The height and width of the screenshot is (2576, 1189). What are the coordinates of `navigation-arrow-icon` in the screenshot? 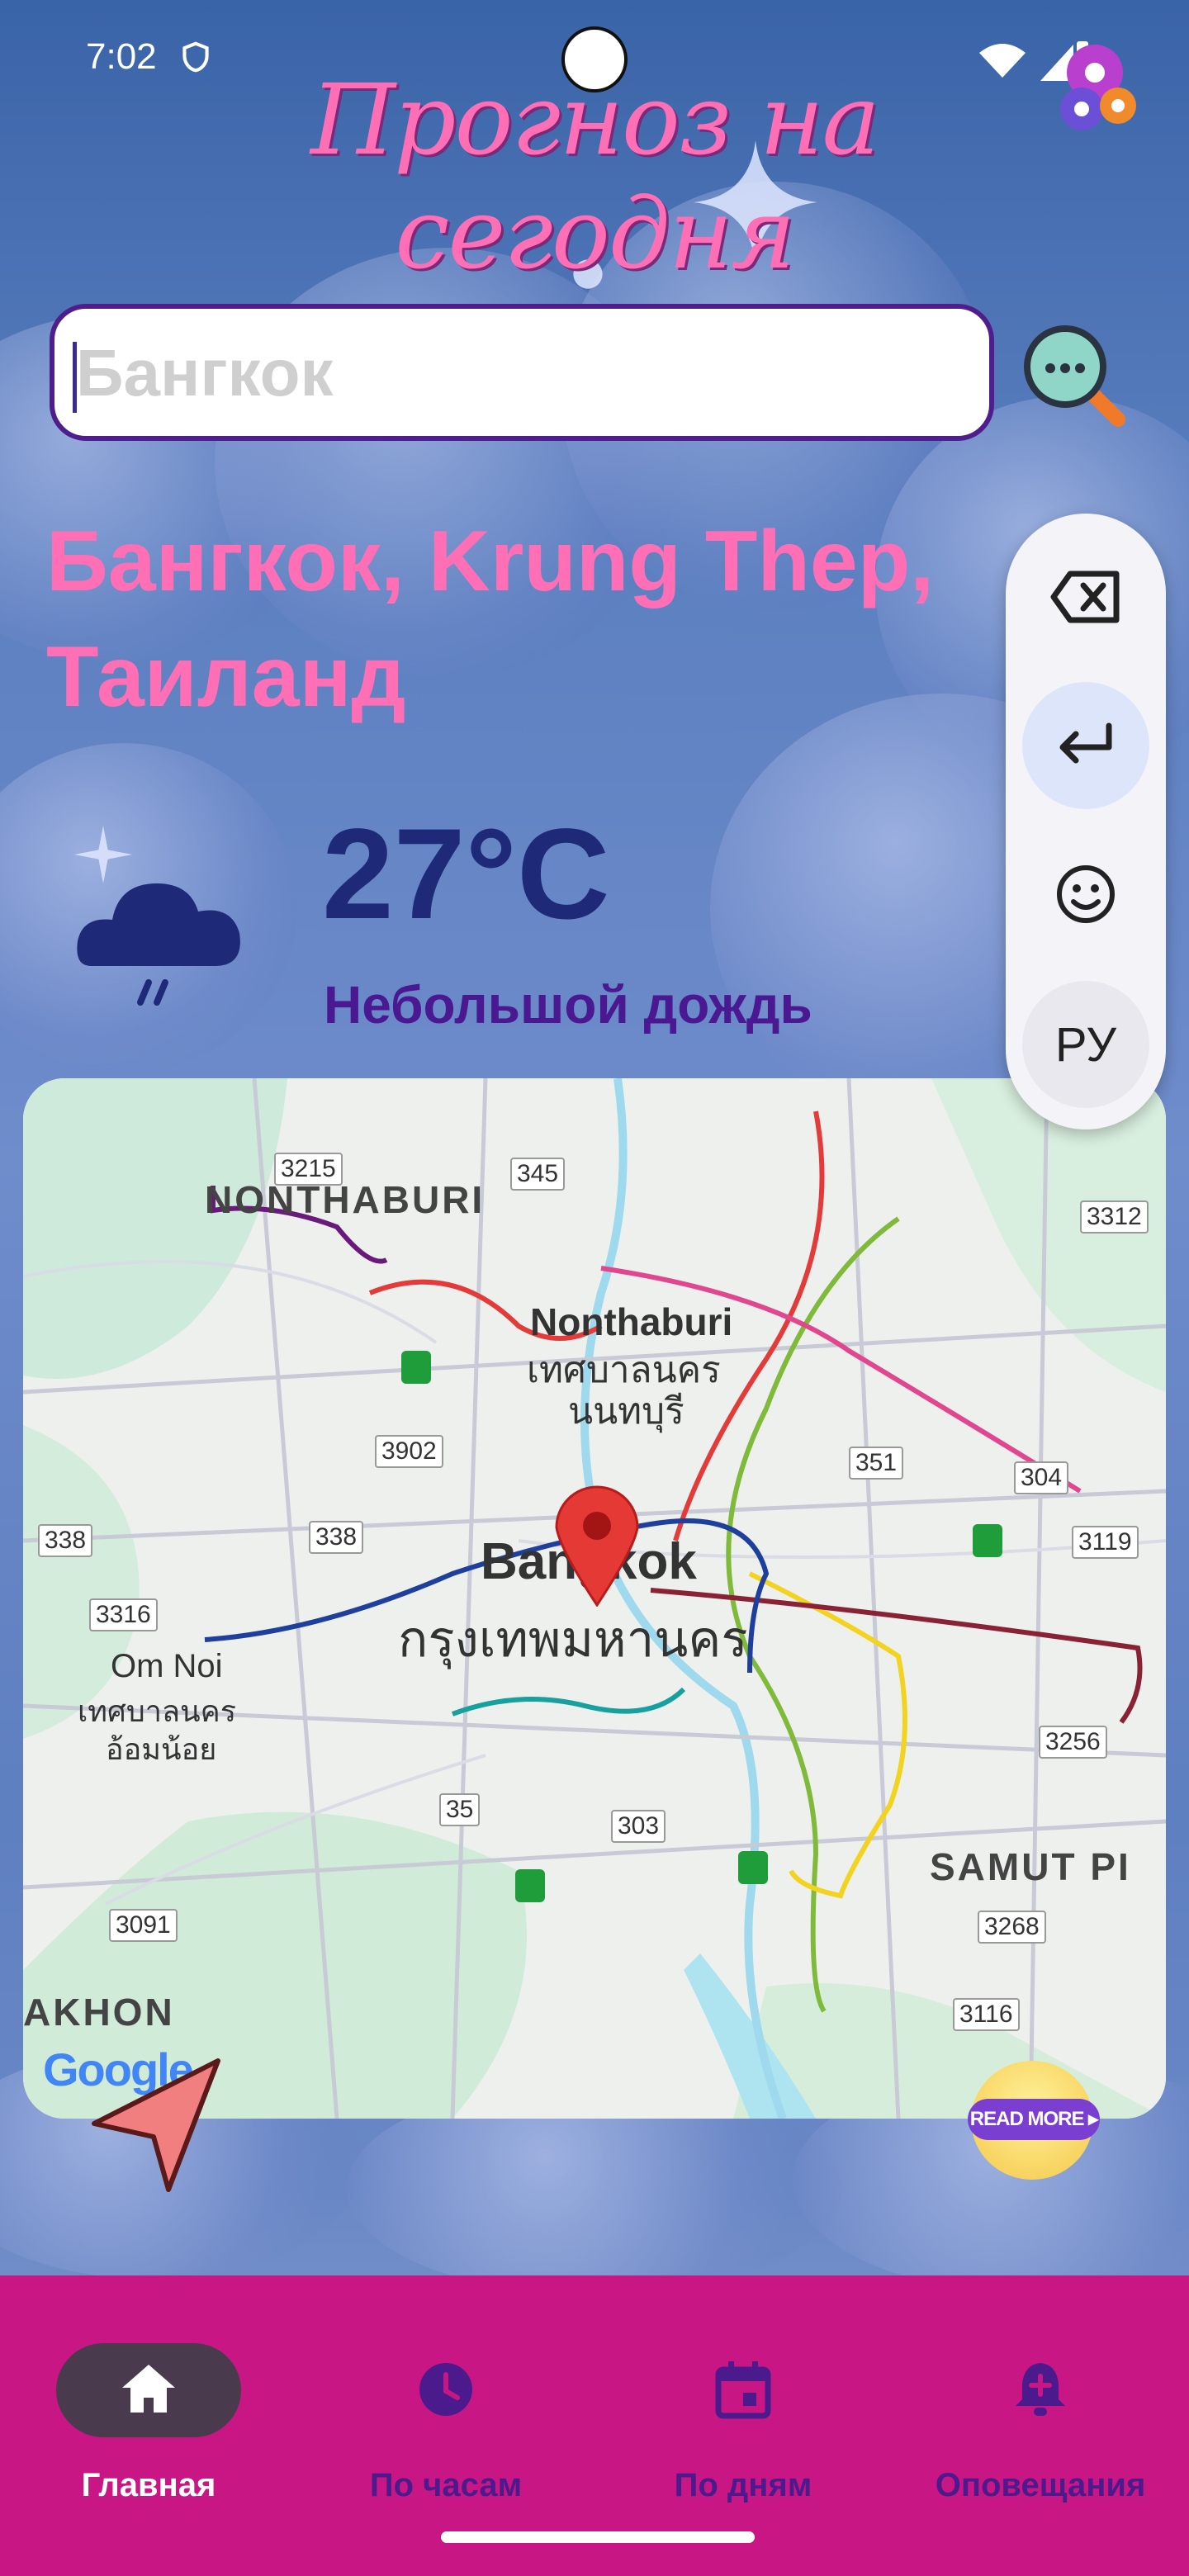 It's located at (157, 2125).